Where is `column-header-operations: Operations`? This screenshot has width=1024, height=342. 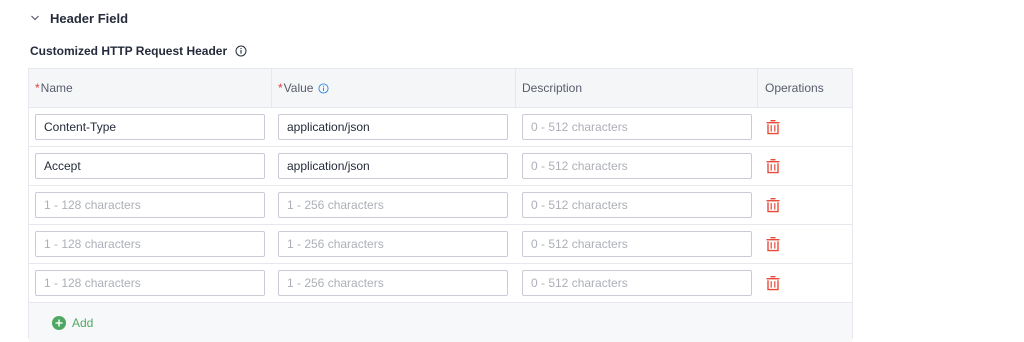 column-header-operations: Operations is located at coordinates (805, 88).